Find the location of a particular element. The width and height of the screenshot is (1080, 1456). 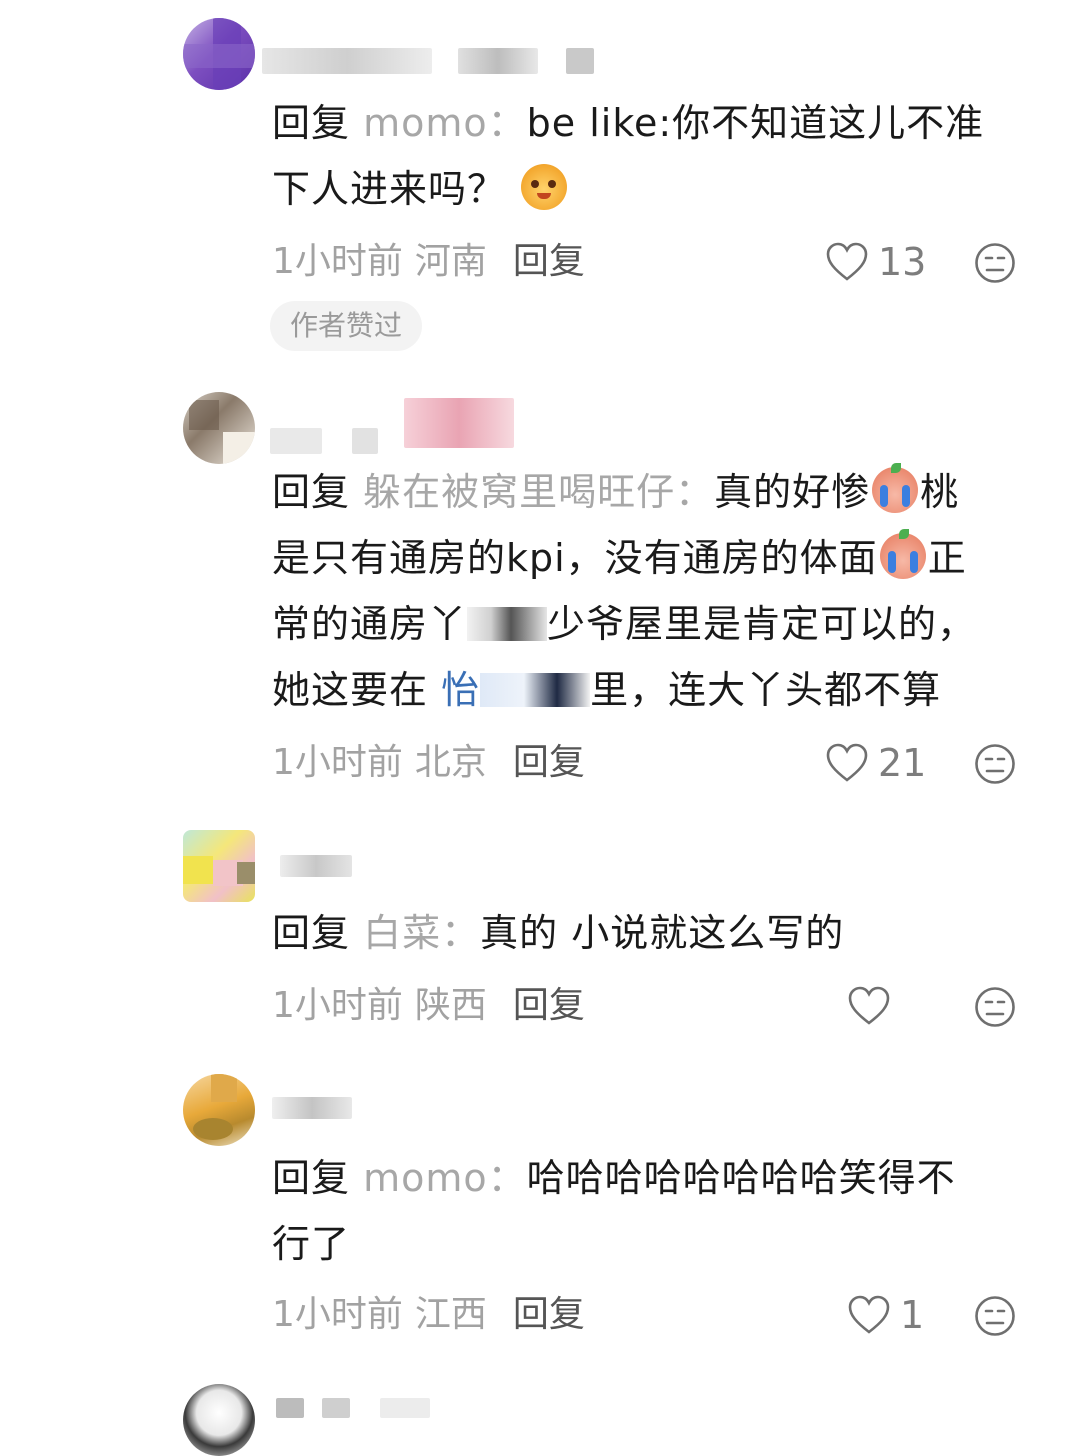

comment-location: 陕西 is located at coordinates (450, 1005).